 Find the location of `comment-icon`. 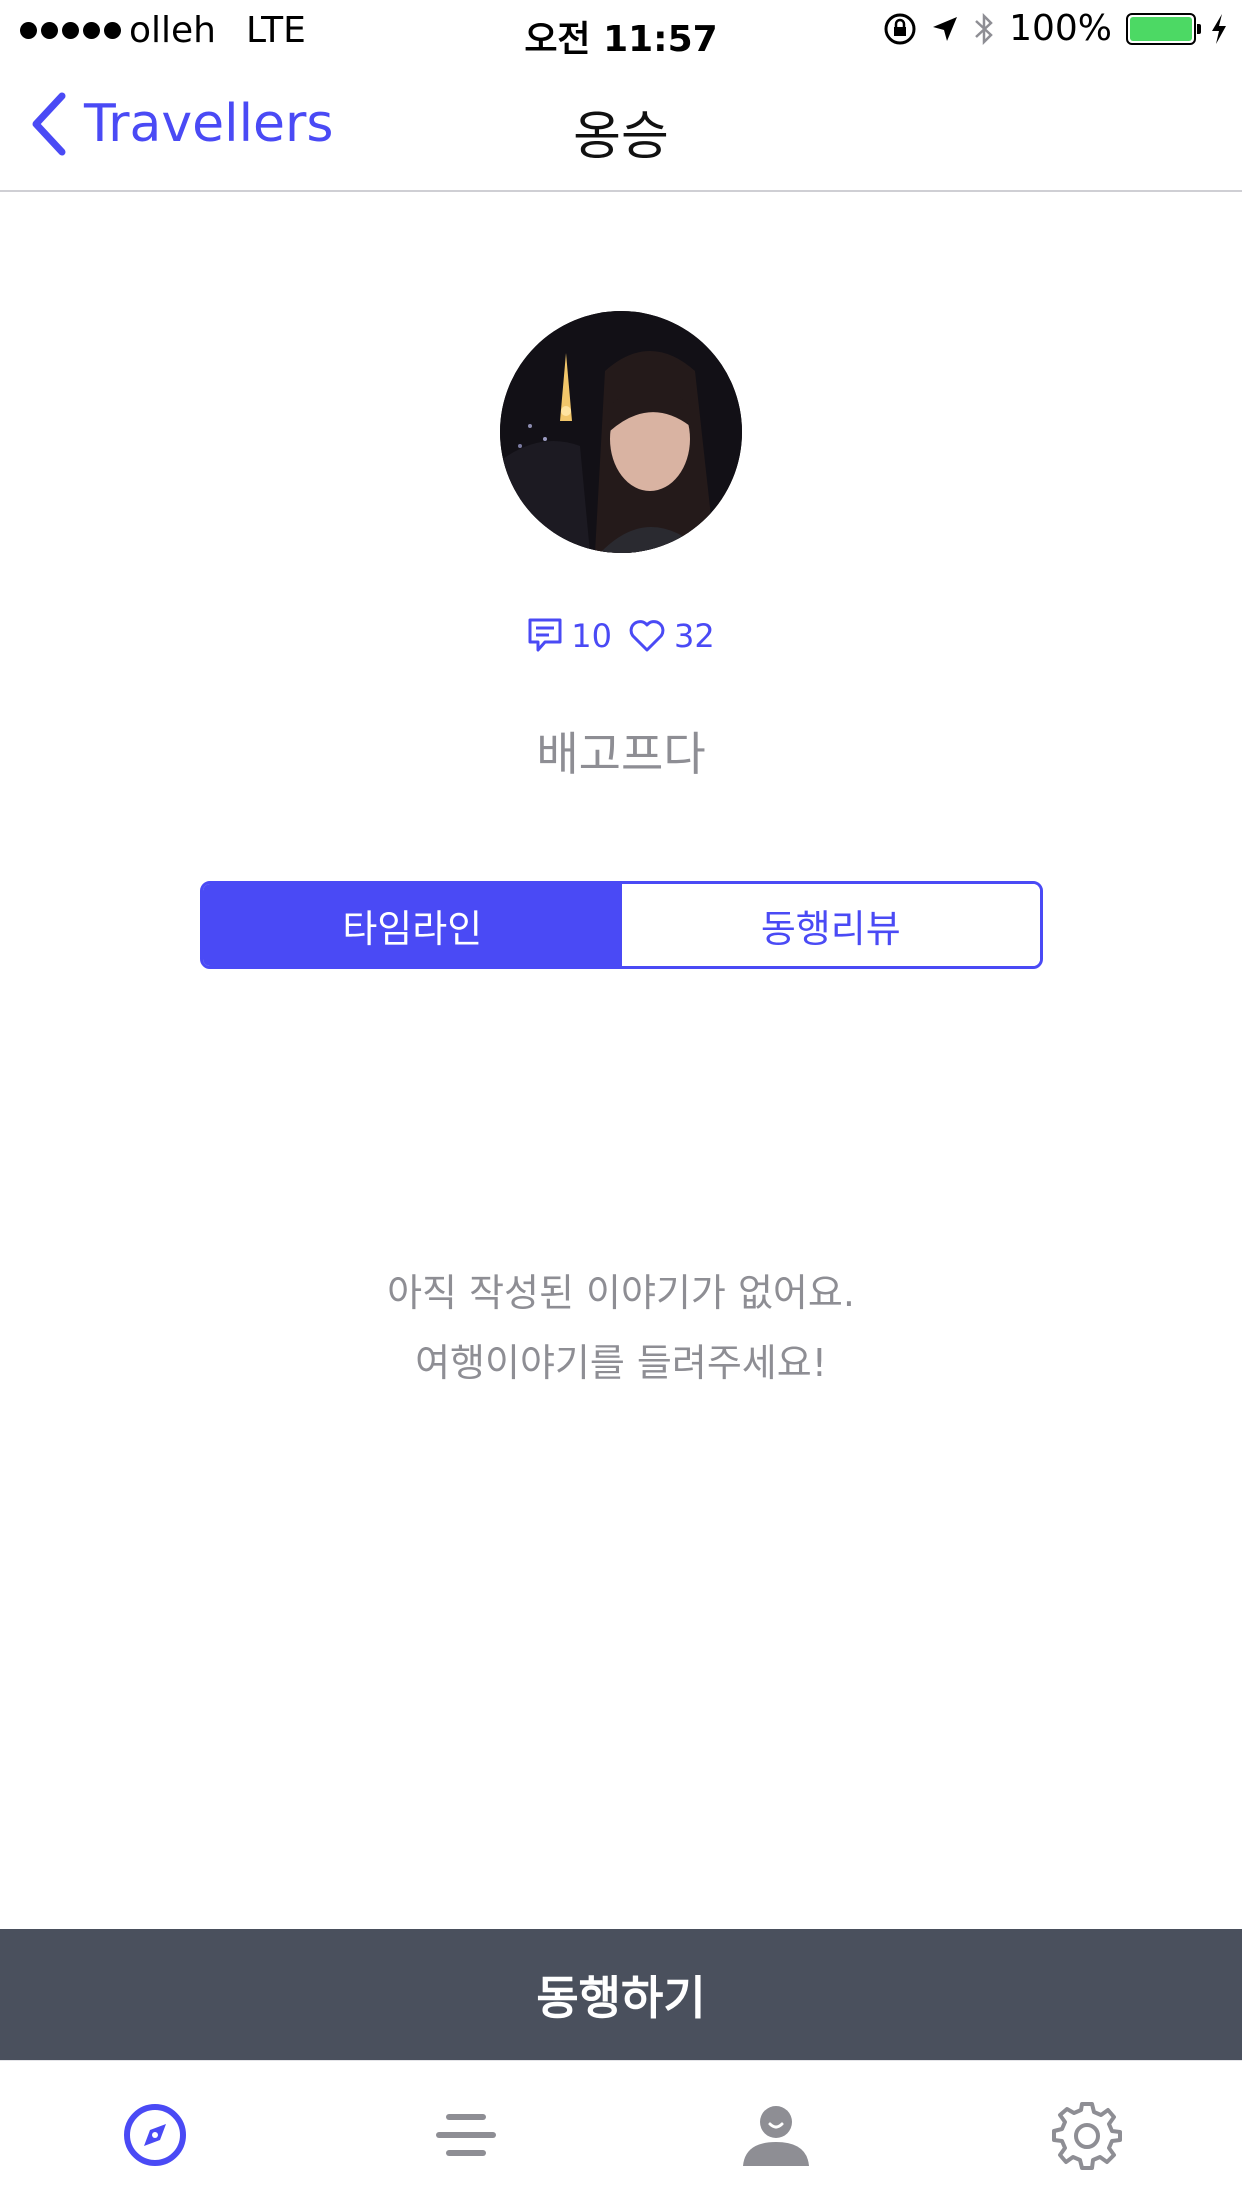

comment-icon is located at coordinates (545, 635).